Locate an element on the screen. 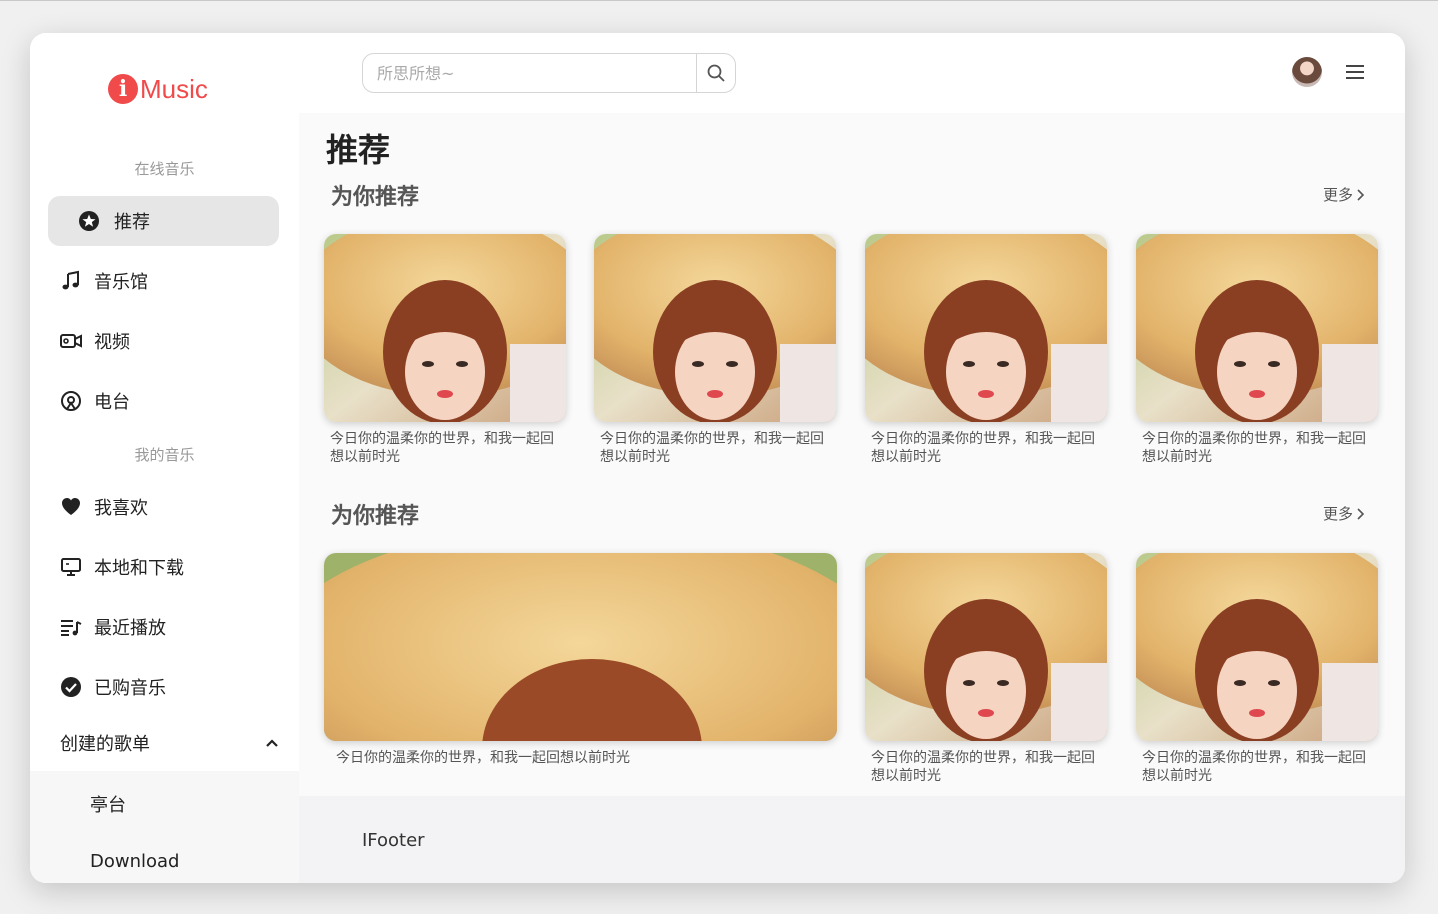 This screenshot has height=914, width=1438. sidebar-item-music-hall: 音乐馆 is located at coordinates (163, 281).